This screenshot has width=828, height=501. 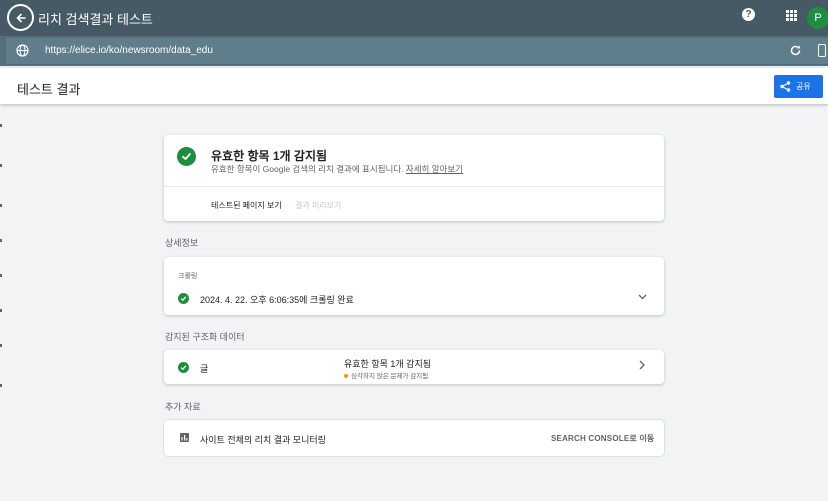 I want to click on crawl-status: 2024. 4. 22. 오후 6:06:35에 크롤링 완료, so click(x=277, y=300).